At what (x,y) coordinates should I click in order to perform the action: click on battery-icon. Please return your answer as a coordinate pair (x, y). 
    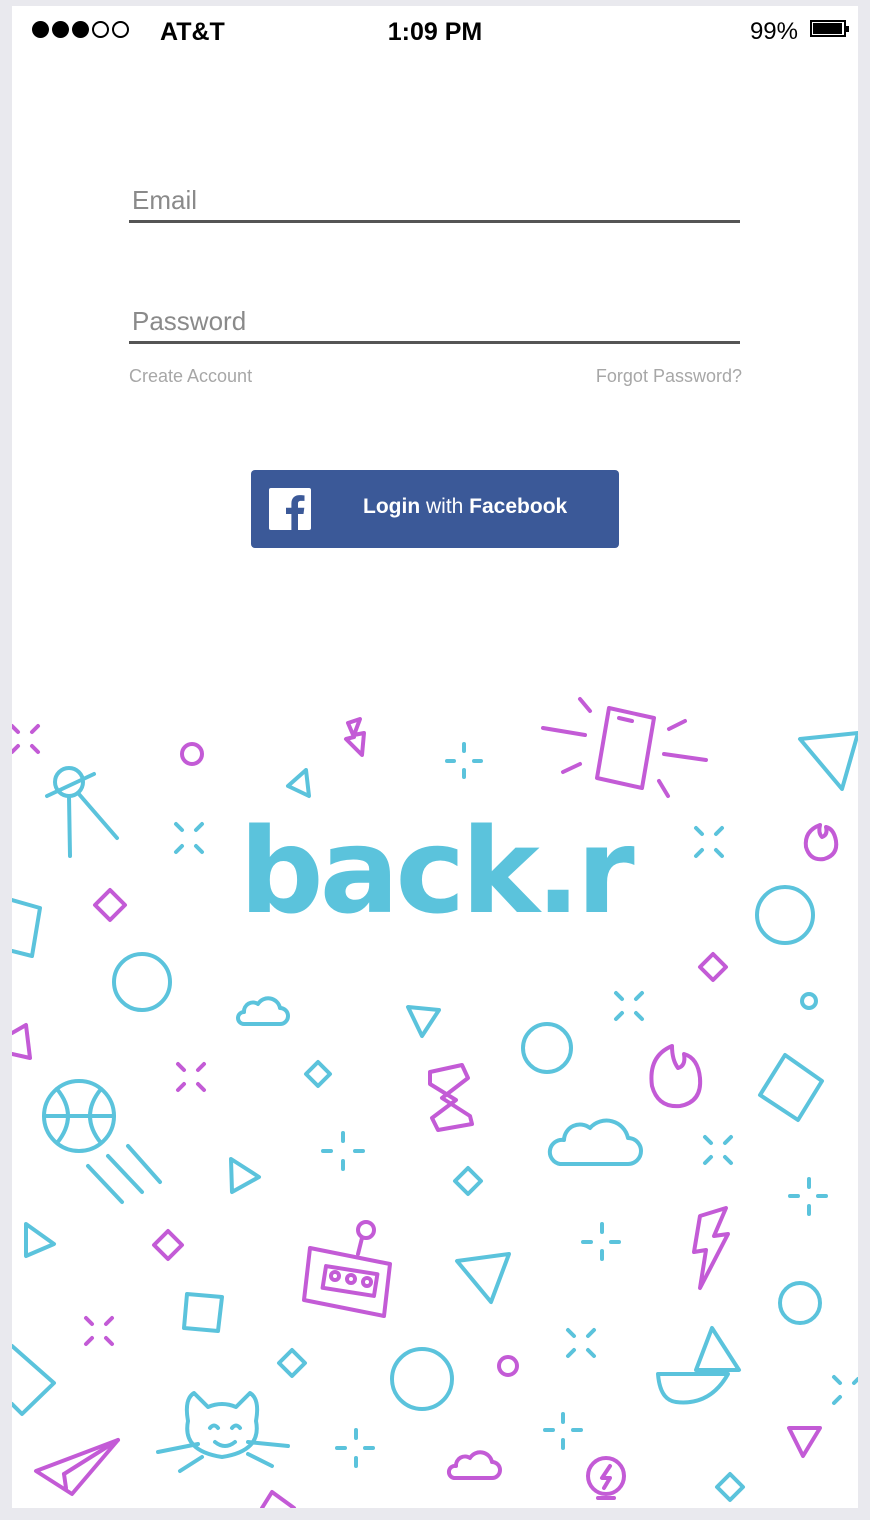
    Looking at the image, I should click on (829, 28).